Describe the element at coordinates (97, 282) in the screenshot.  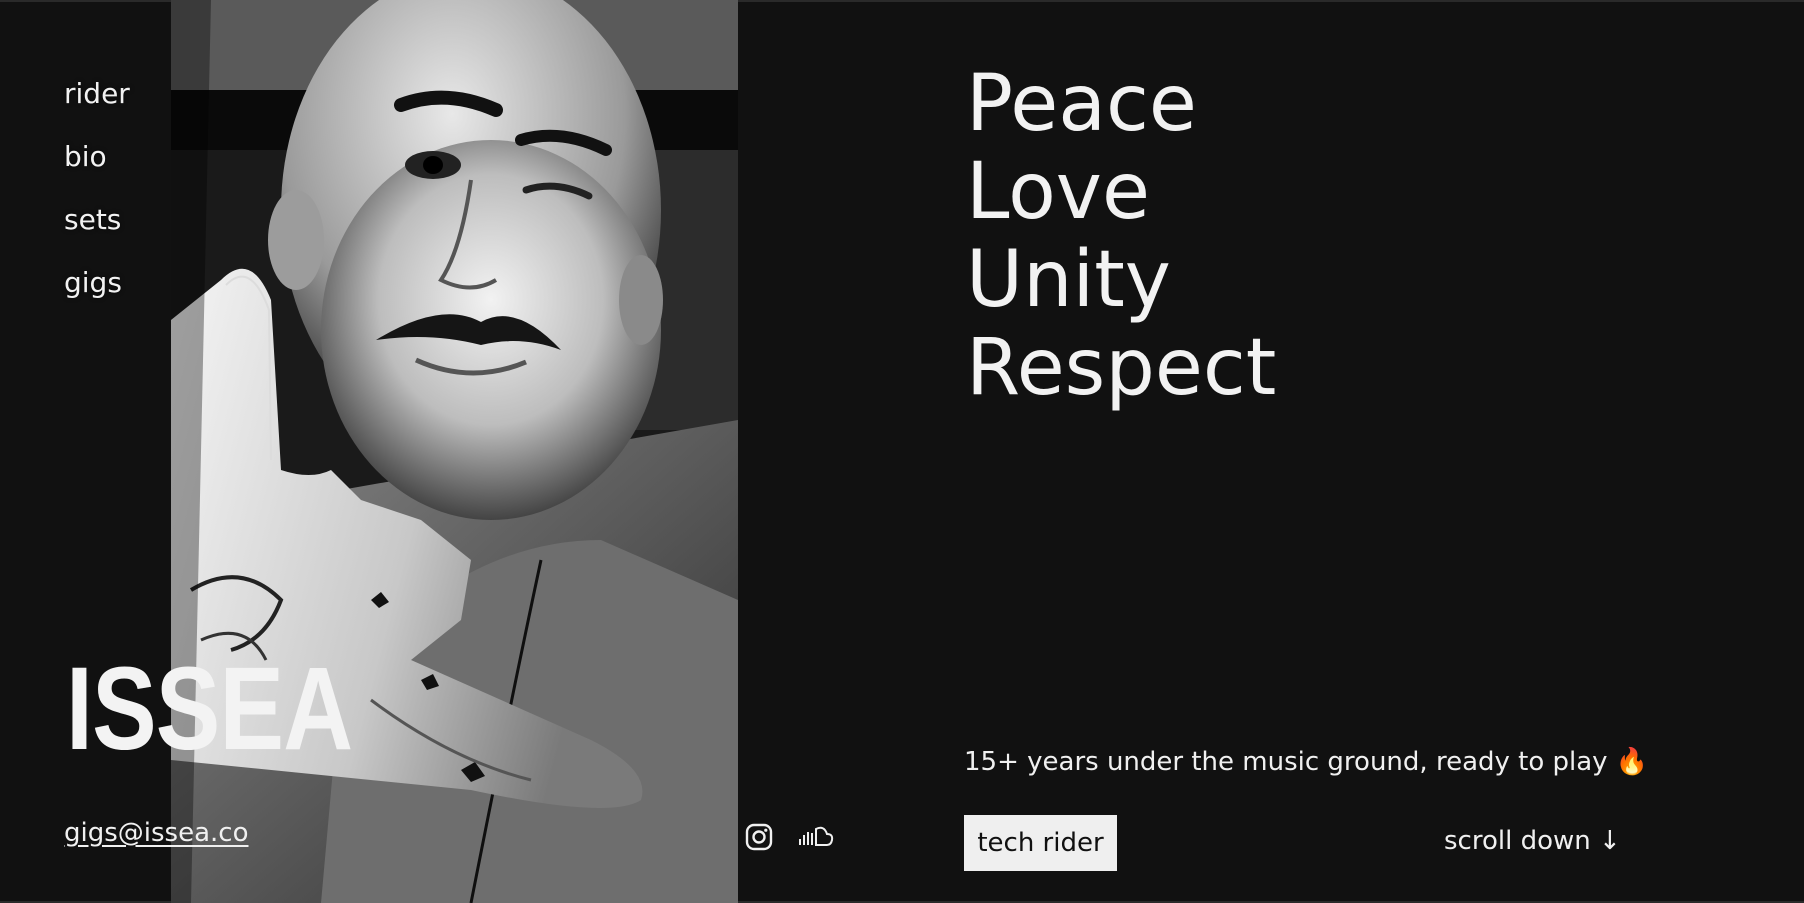
I see `nav-item-gigs: gigs` at that location.